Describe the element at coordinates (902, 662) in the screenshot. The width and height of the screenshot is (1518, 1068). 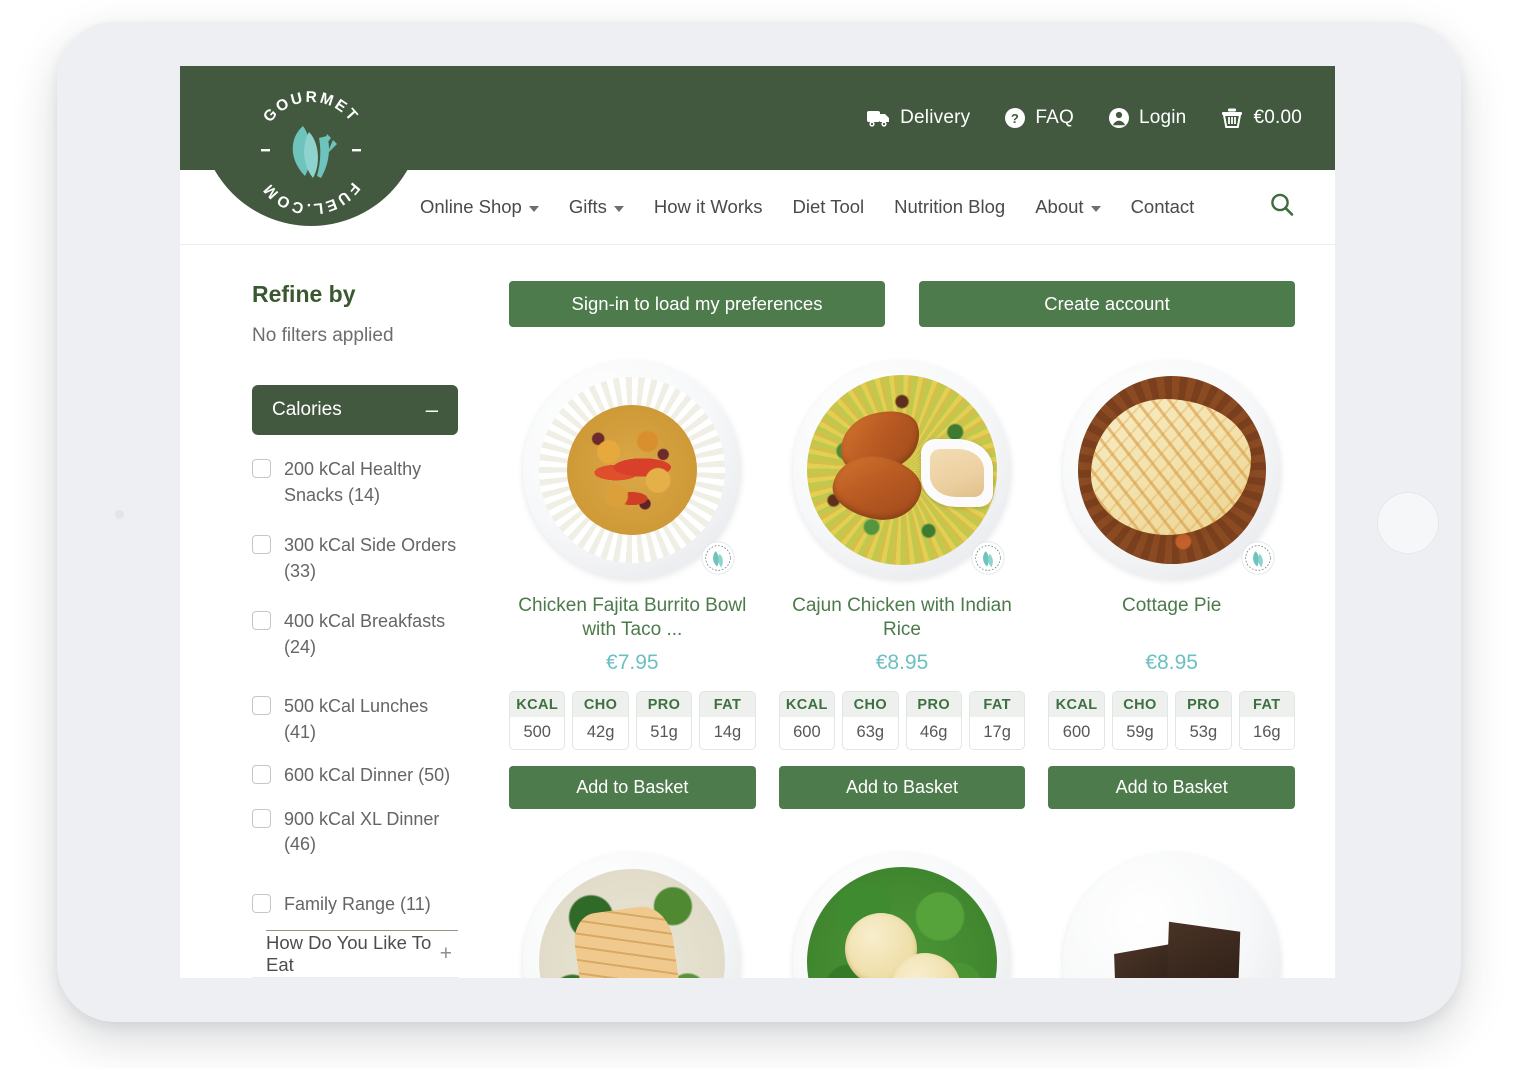
I see `product-price: €8.95` at that location.